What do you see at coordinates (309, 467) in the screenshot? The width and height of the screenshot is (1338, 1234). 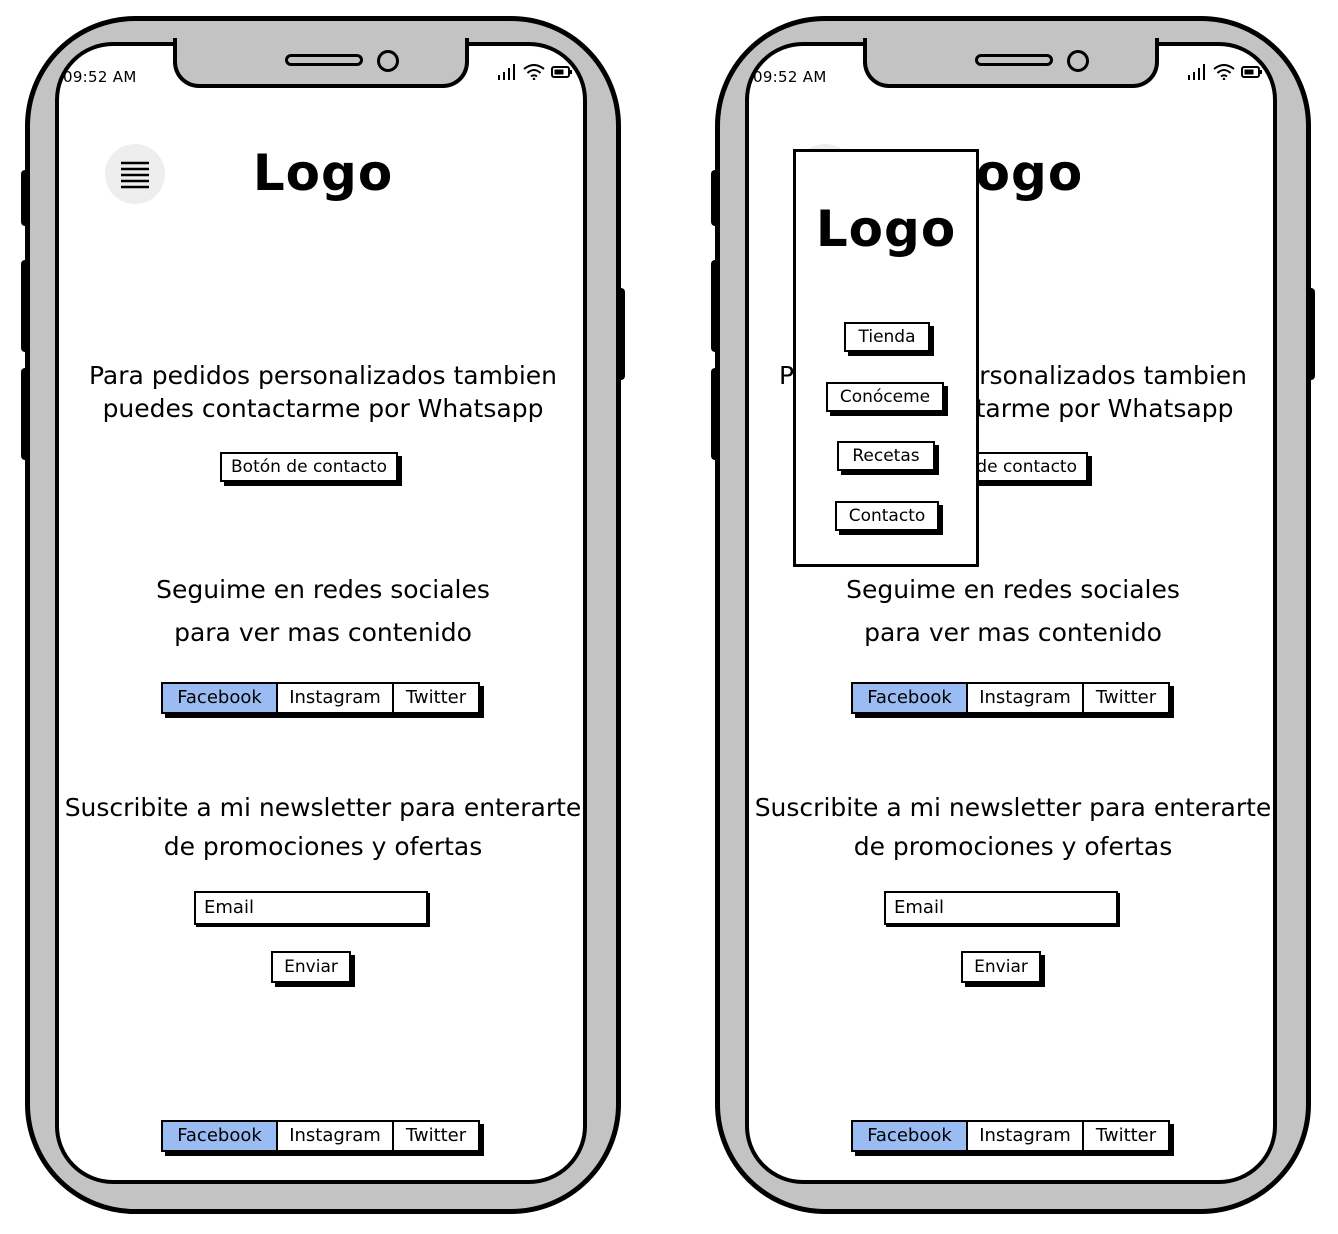 I see `contact-button: Botón de contacto` at bounding box center [309, 467].